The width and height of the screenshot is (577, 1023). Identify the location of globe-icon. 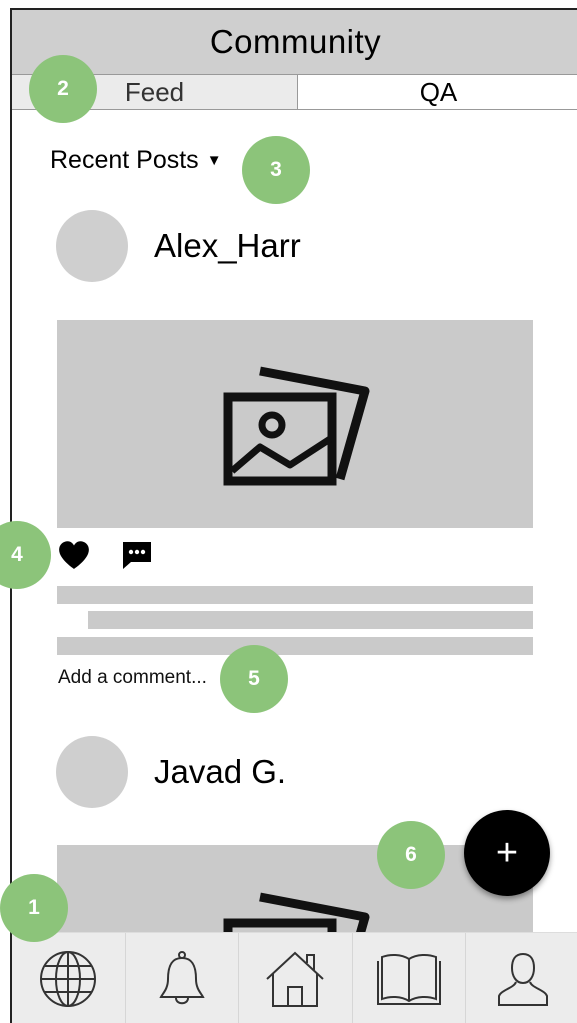
(68, 979).